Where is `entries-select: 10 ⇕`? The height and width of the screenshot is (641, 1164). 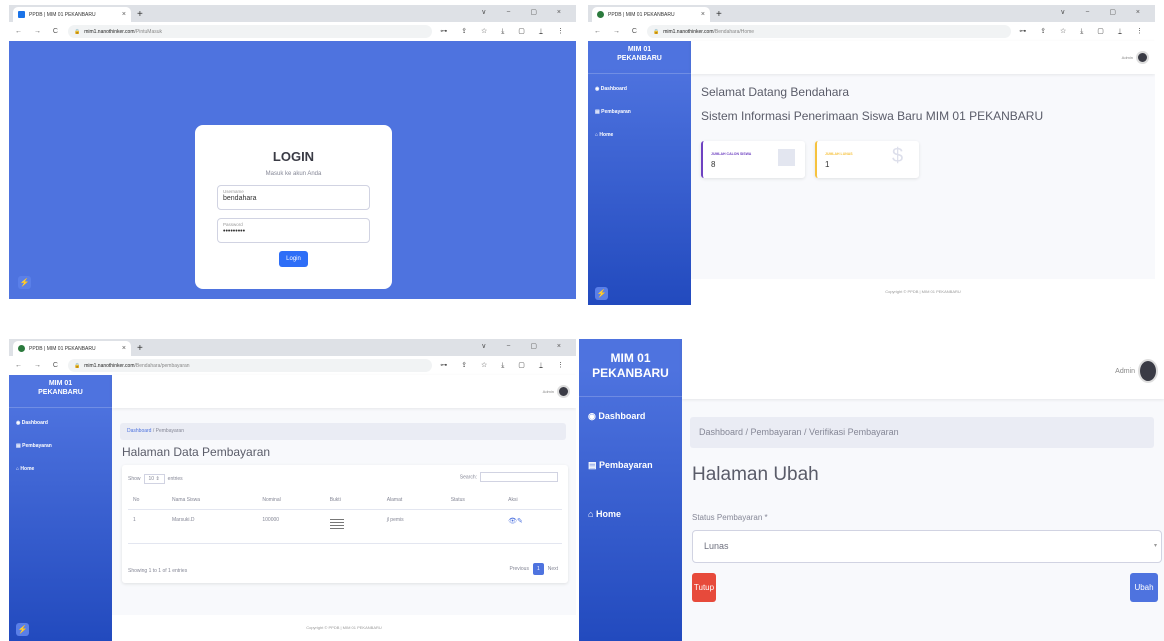
entries-select: 10 ⇕ is located at coordinates (154, 479).